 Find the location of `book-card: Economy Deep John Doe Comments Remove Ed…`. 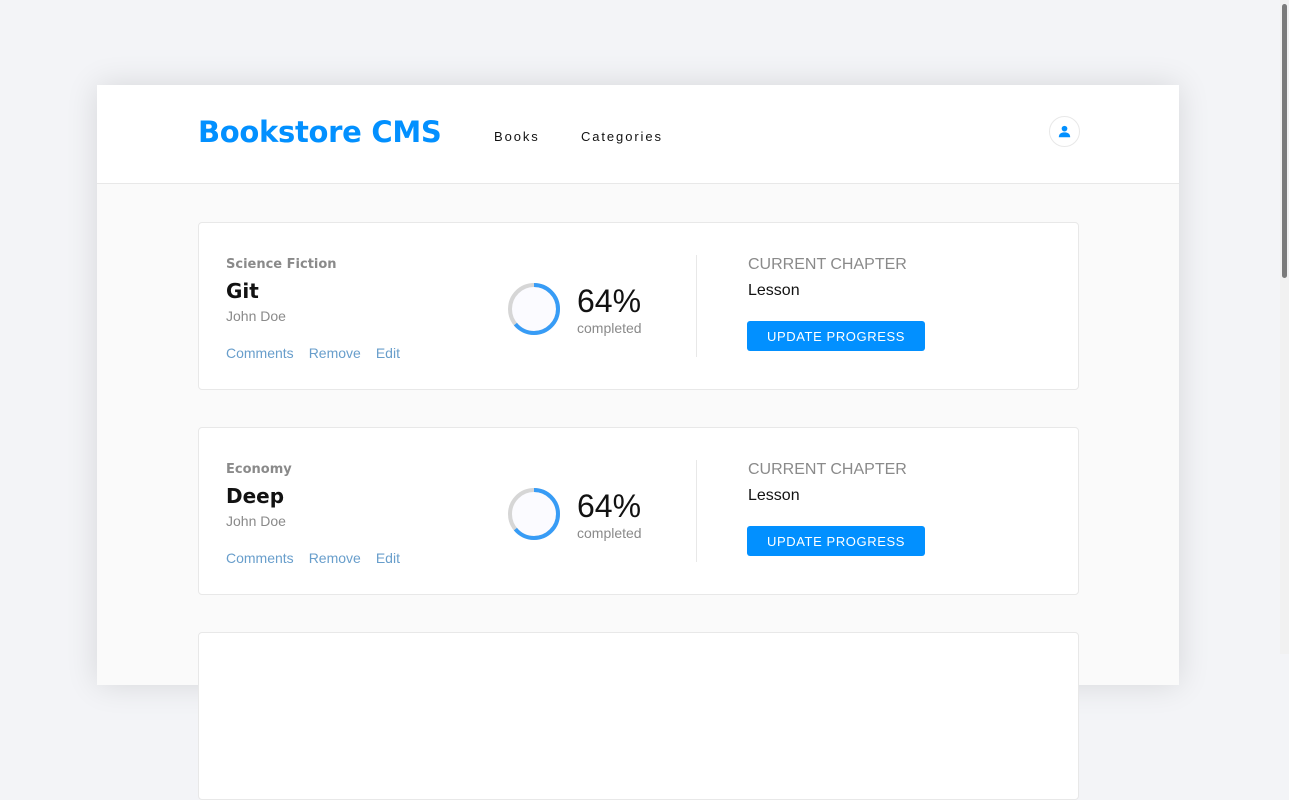

book-card: Economy Deep John Doe Comments Remove Ed… is located at coordinates (638, 511).